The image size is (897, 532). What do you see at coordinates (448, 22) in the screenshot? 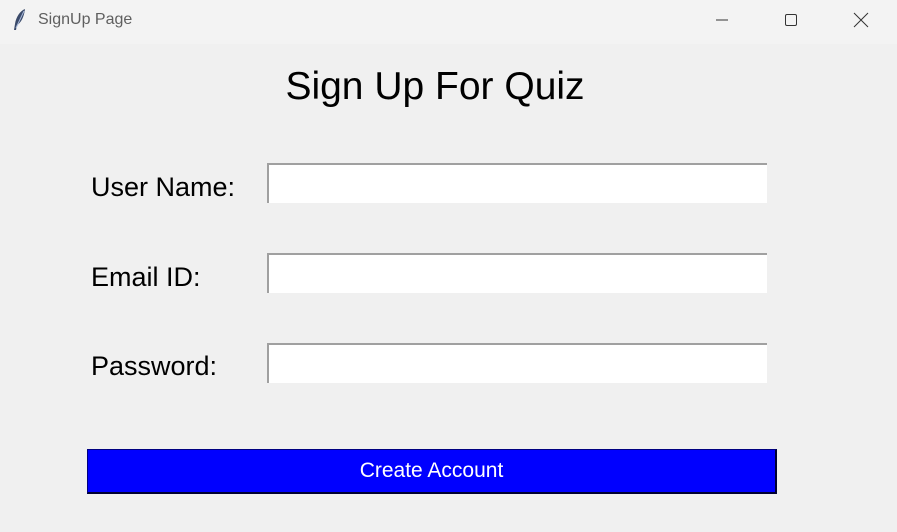
I see `title-bar: SignUp Page` at bounding box center [448, 22].